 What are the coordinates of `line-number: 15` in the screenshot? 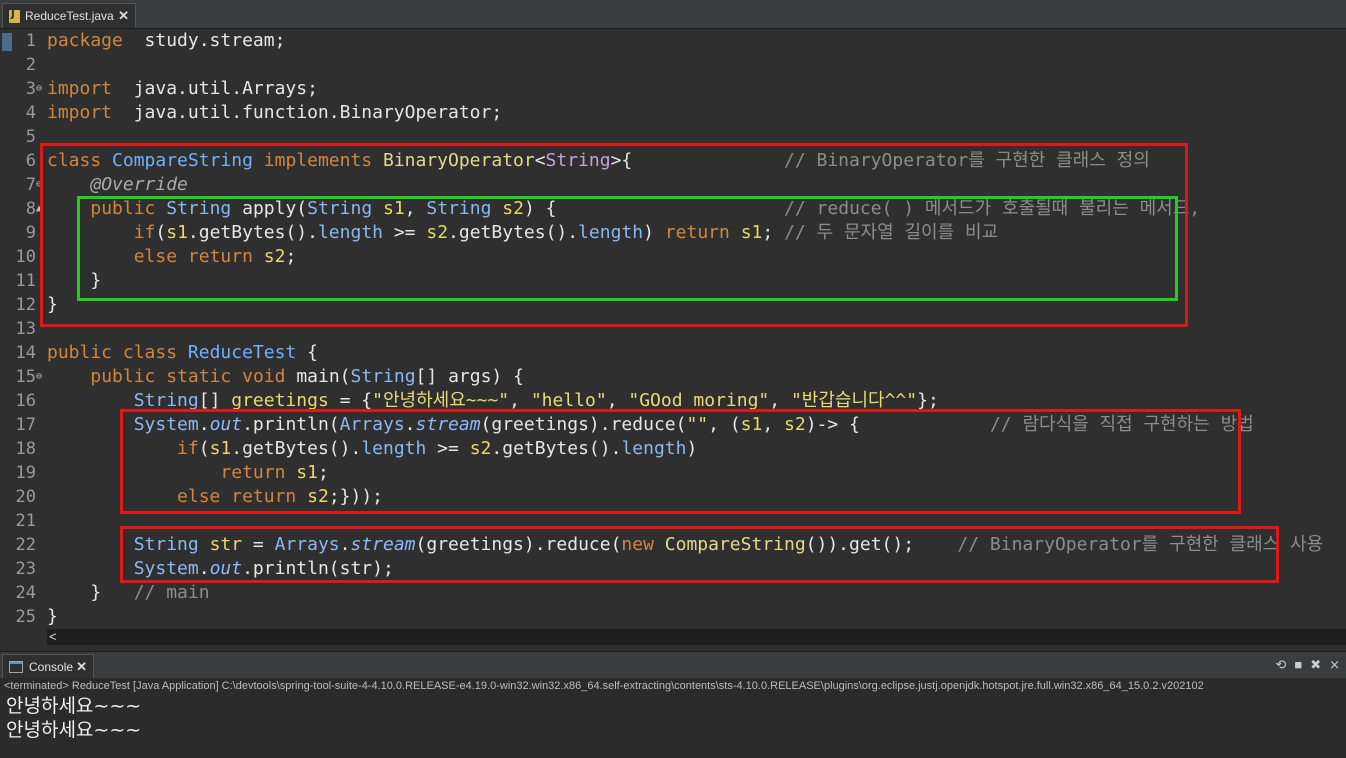 It's located at (25, 377).